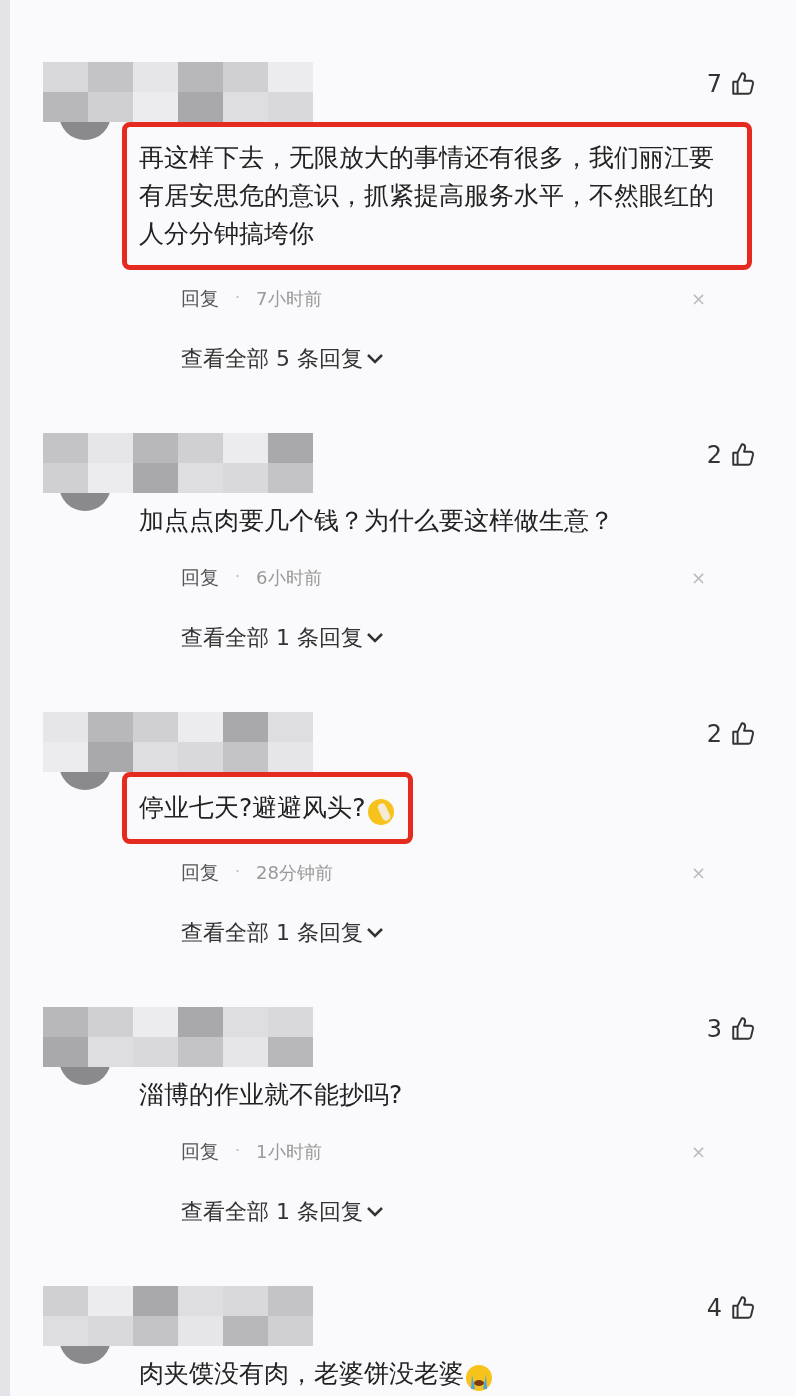 The image size is (796, 1396). What do you see at coordinates (714, 84) in the screenshot?
I see `like-count: 7` at bounding box center [714, 84].